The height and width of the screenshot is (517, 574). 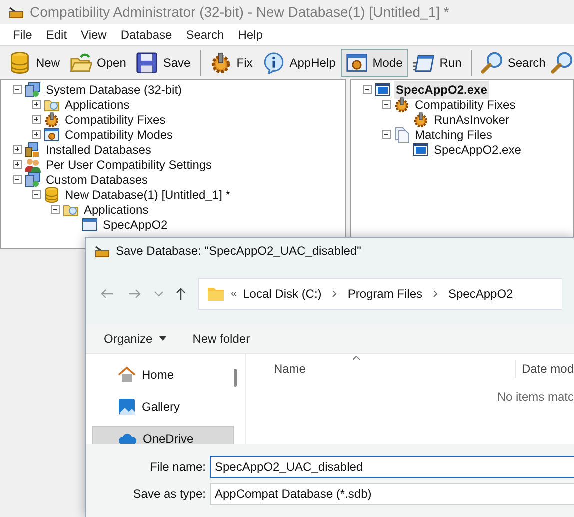 I want to click on tree-item: Custom Databases, so click(x=97, y=179).